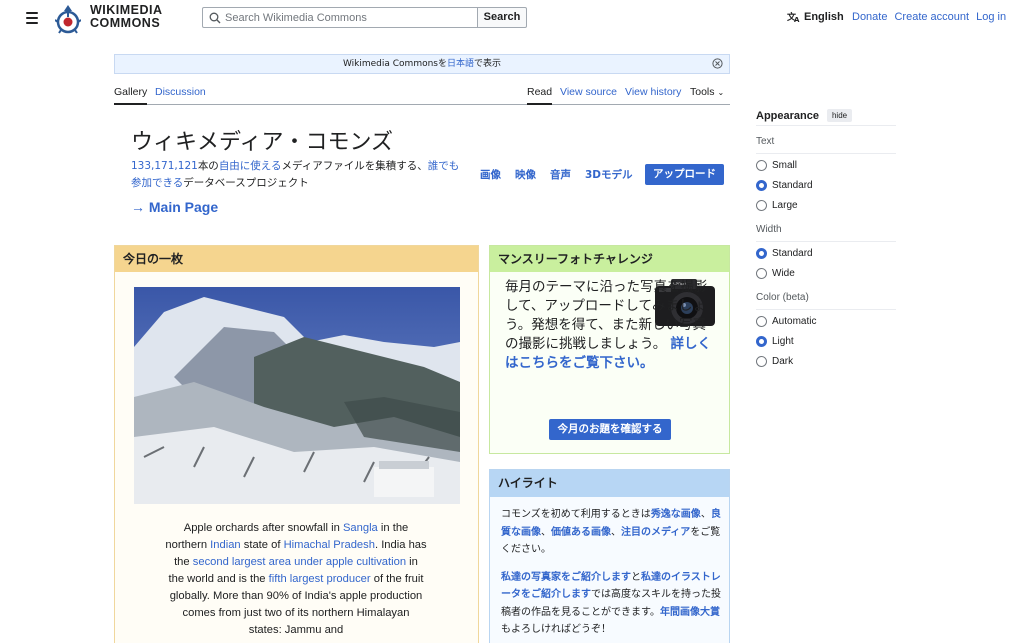 This screenshot has height=643, width=1024. Describe the element at coordinates (826, 185) in the screenshot. I see `text-size-option-standard: Standard` at that location.